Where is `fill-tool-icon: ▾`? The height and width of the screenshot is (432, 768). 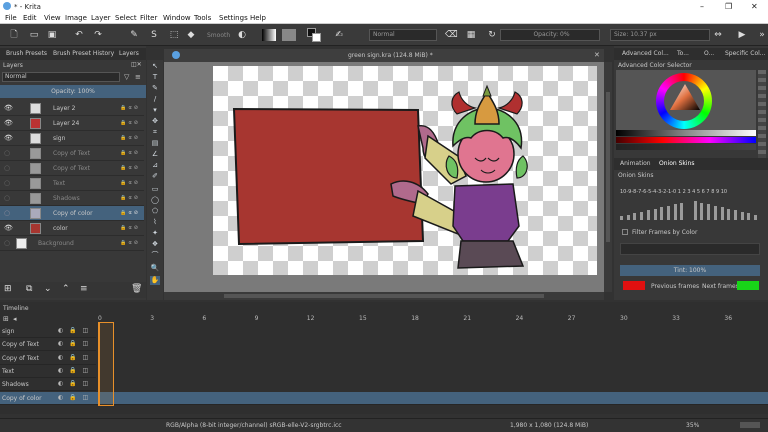 fill-tool-icon: ▾ is located at coordinates (155, 110).